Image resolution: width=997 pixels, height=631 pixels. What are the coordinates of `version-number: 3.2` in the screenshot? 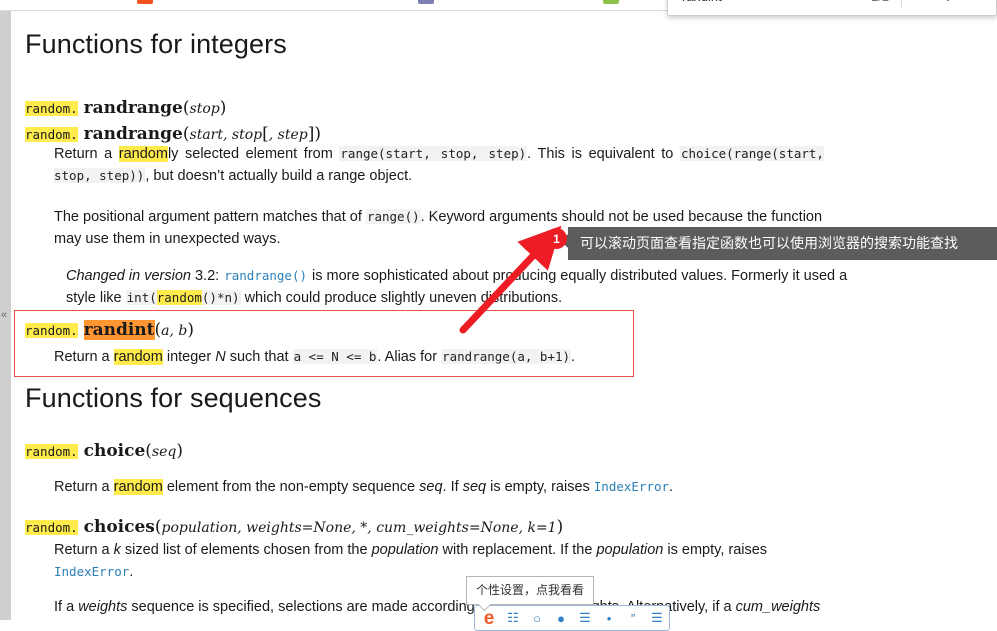 It's located at (205, 276).